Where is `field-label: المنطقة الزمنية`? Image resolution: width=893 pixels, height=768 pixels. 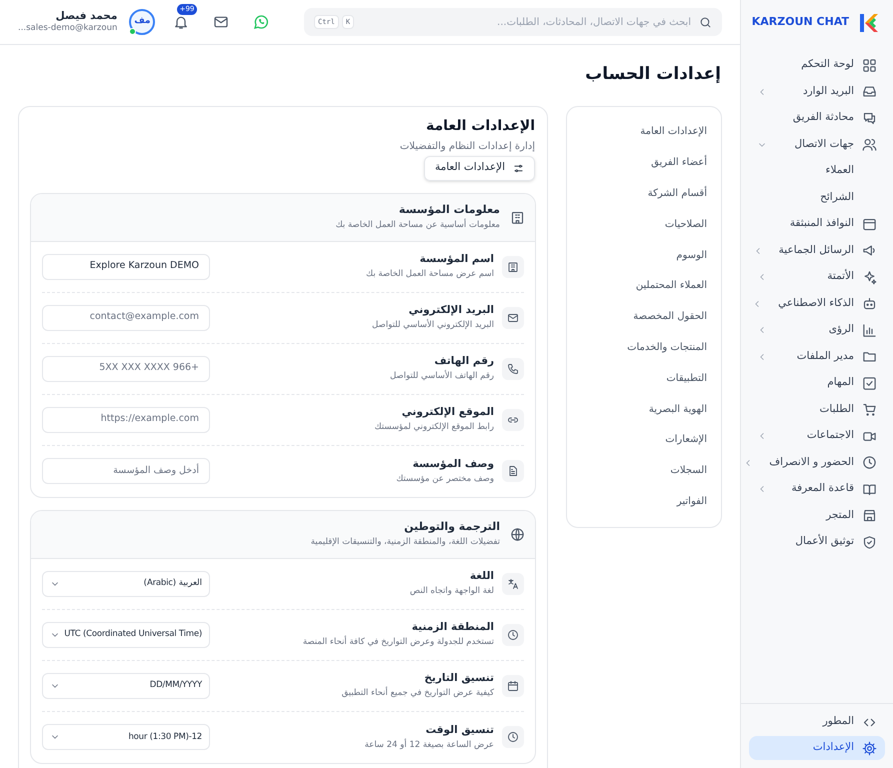
field-label: المنطقة الزمنية is located at coordinates (452, 628).